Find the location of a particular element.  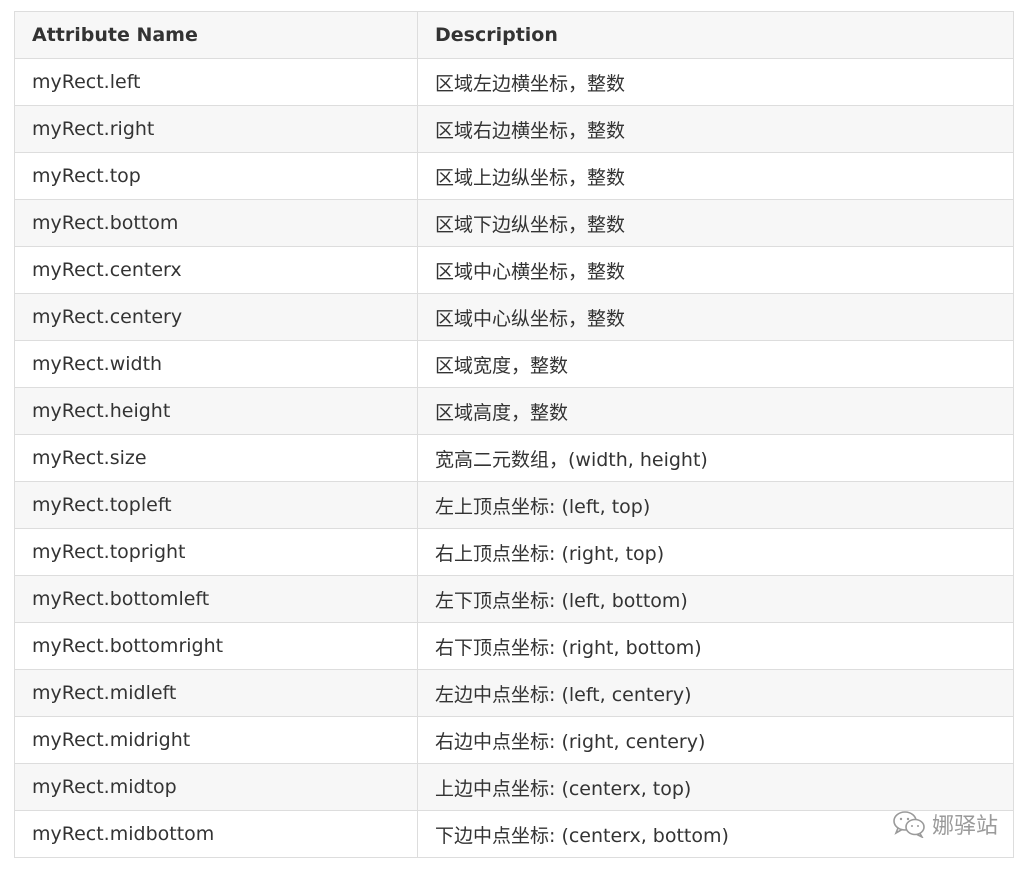

table-row: myRect.left 区域左边横坐标，整数 is located at coordinates (514, 82).